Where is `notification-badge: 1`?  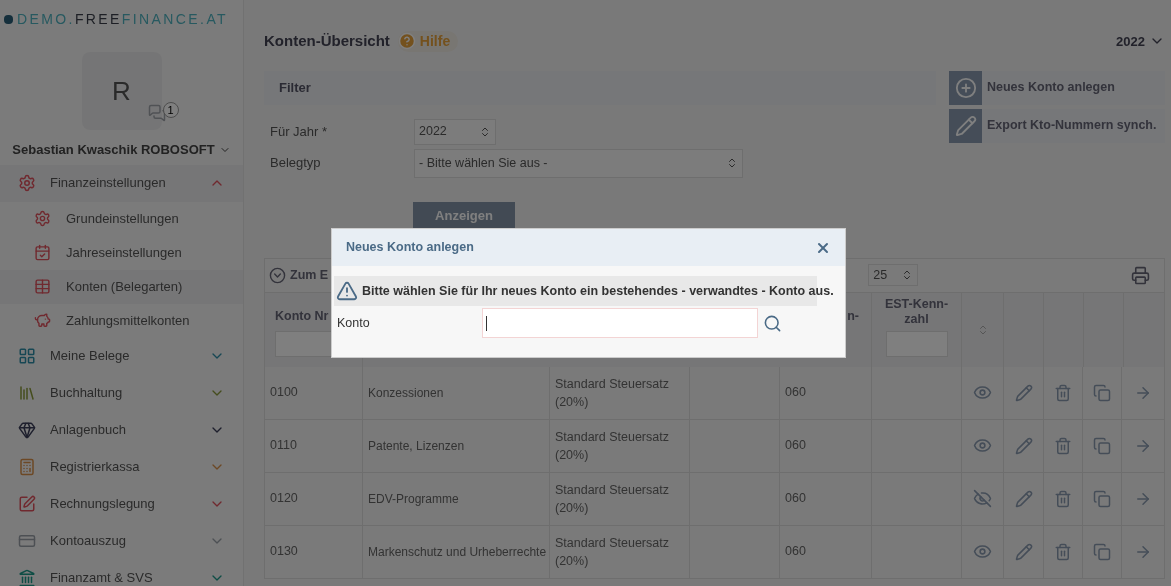
notification-badge: 1 is located at coordinates (170, 110).